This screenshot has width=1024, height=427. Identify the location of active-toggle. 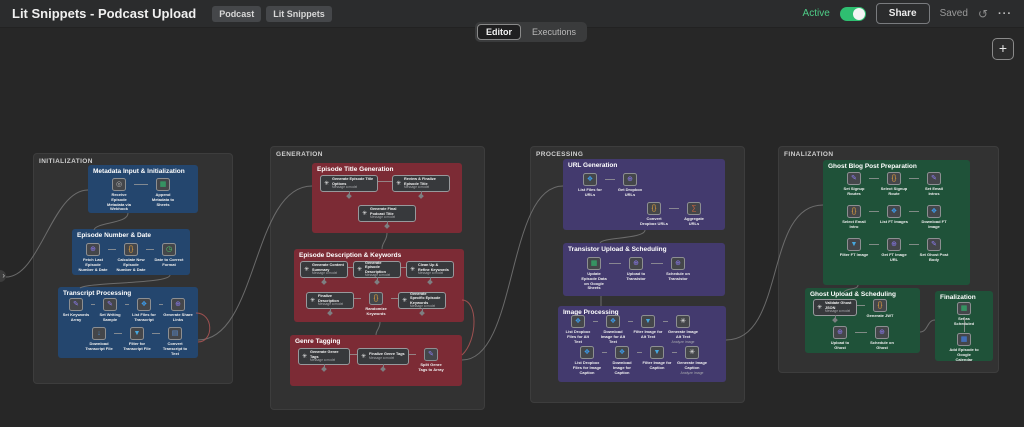
(852, 13).